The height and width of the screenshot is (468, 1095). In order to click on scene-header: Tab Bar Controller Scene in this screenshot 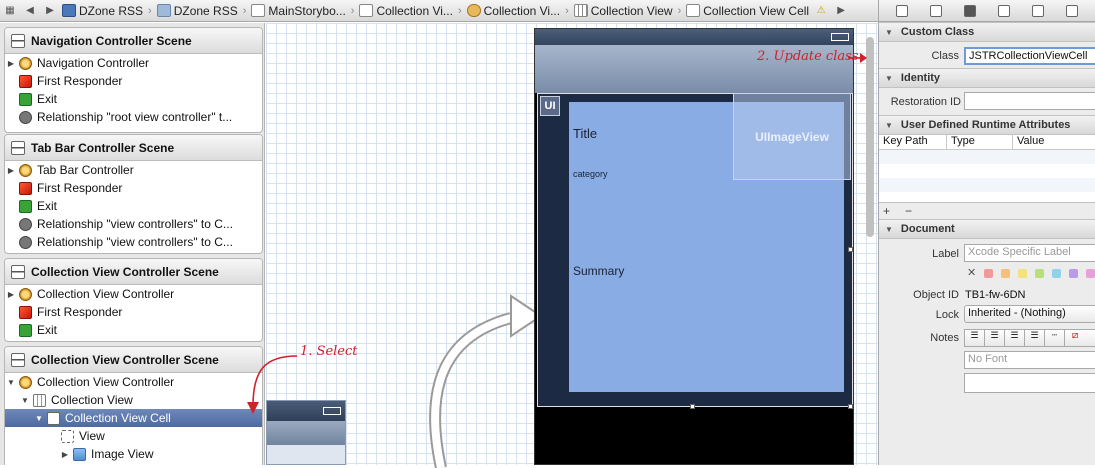, I will do `click(133, 148)`.